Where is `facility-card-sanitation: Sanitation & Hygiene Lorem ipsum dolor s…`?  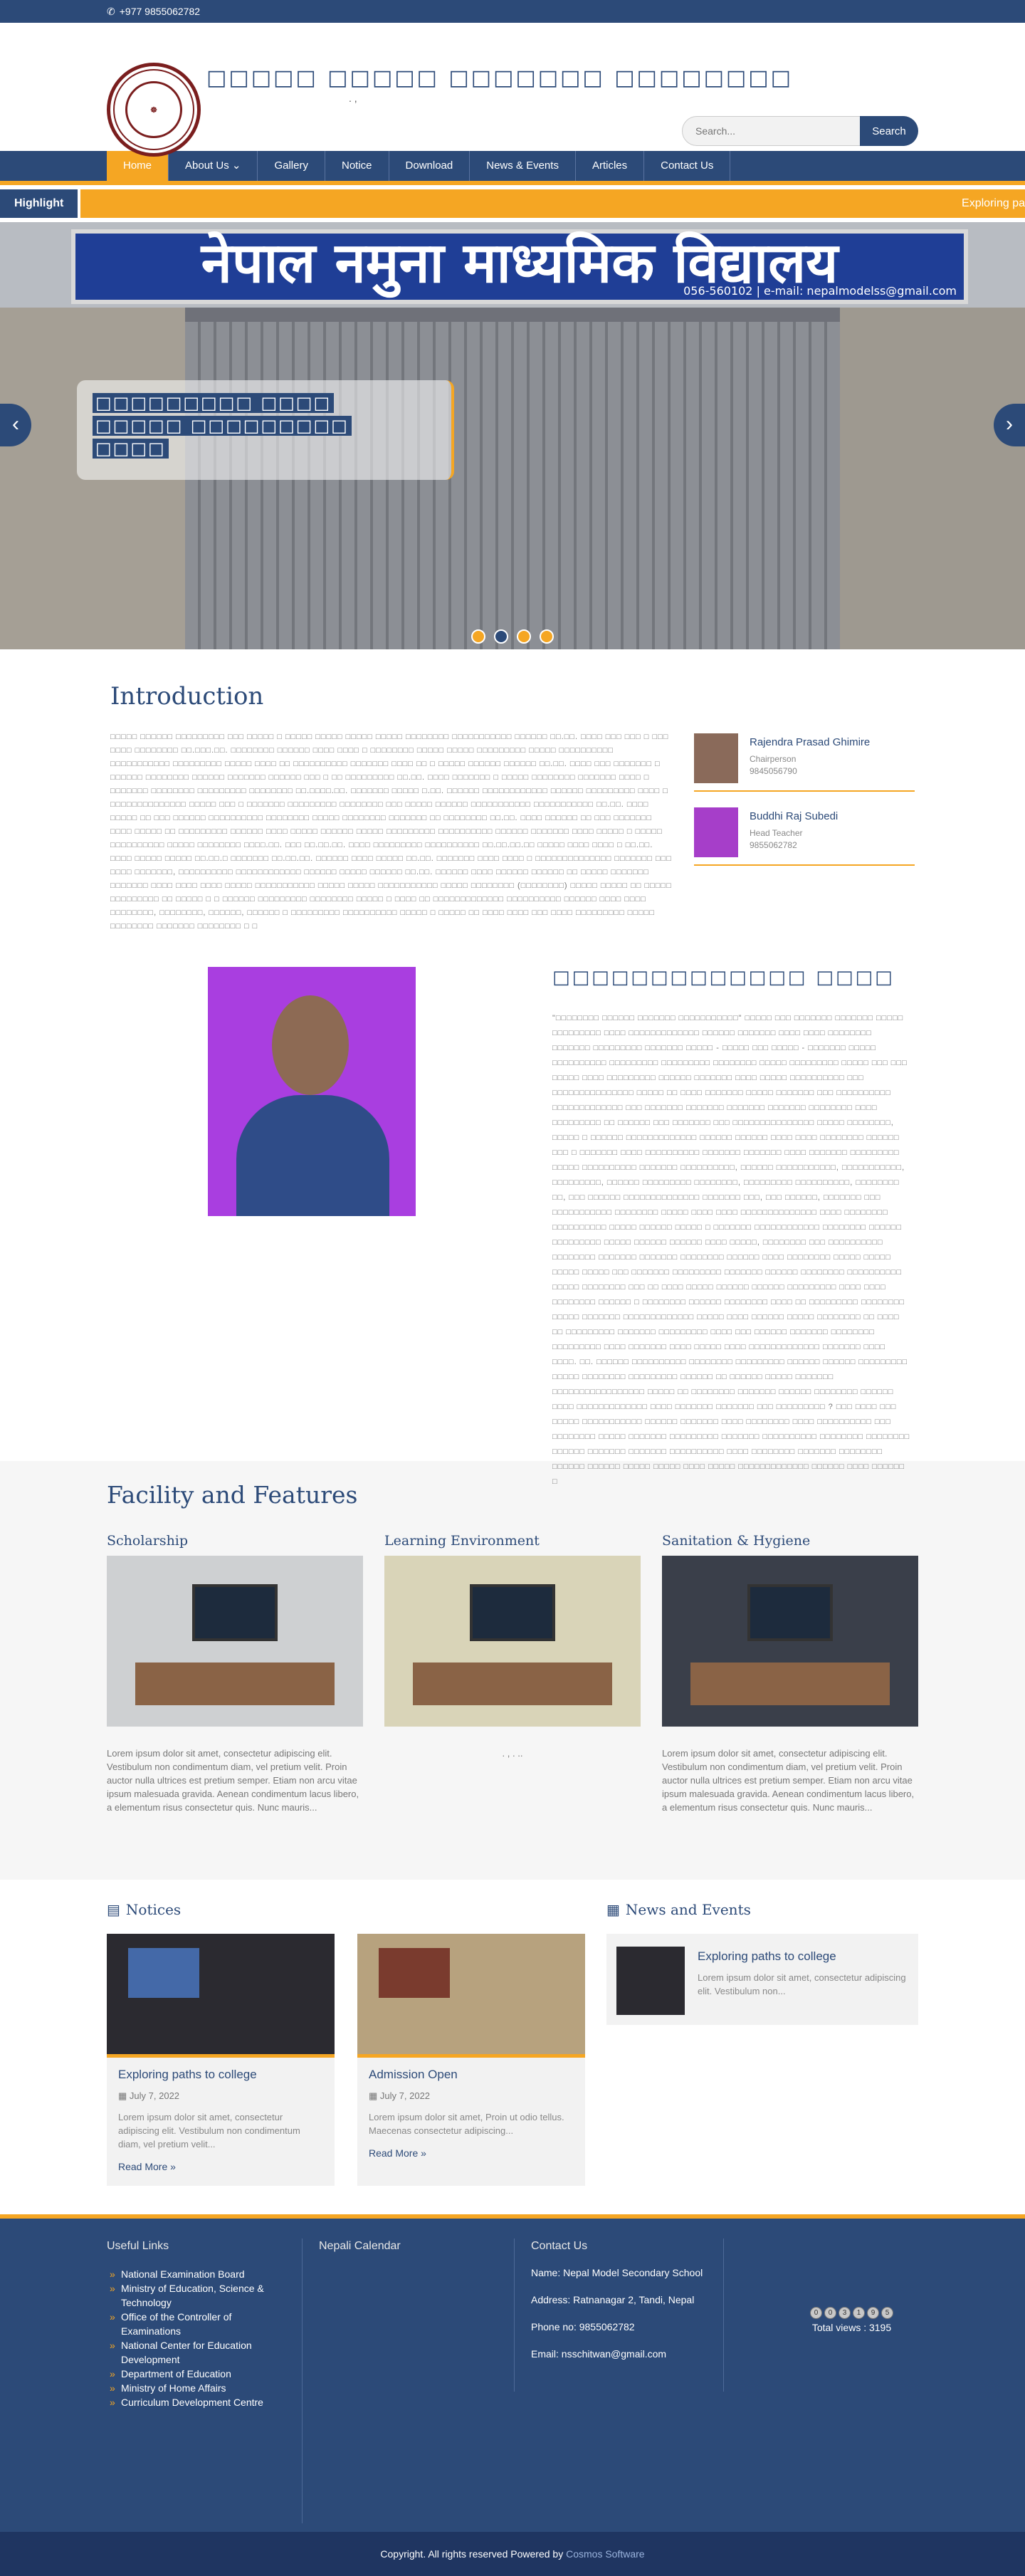
facility-card-sanitation: Sanitation & Hygiene Lorem ipsum dolor s… is located at coordinates (790, 1673).